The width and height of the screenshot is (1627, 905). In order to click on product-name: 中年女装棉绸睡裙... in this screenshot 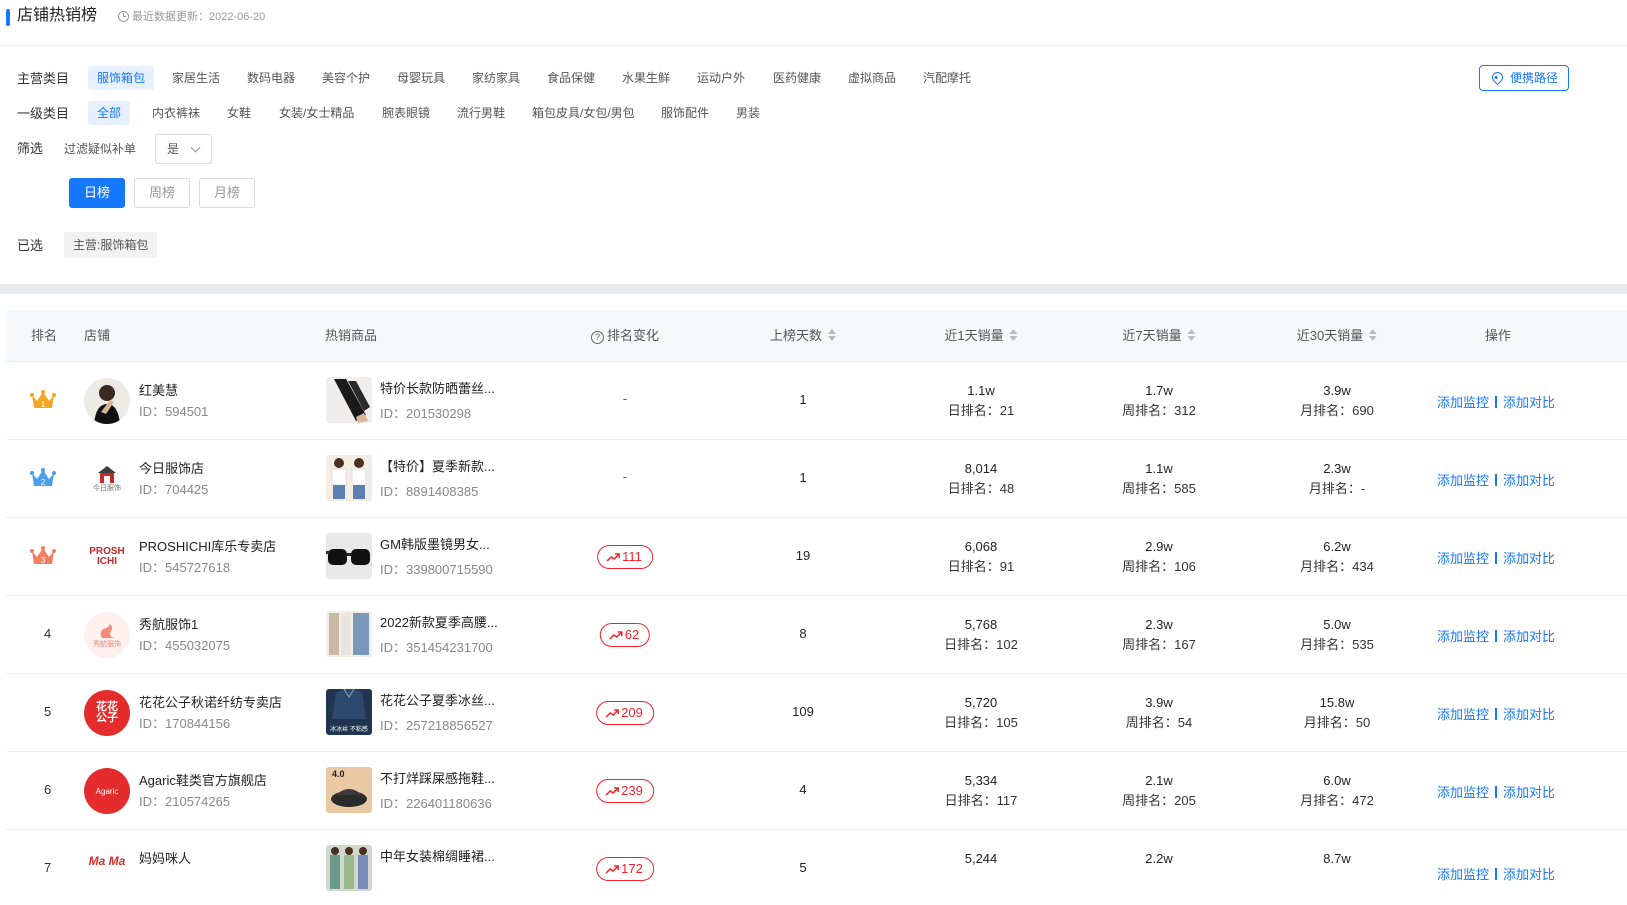, I will do `click(437, 857)`.